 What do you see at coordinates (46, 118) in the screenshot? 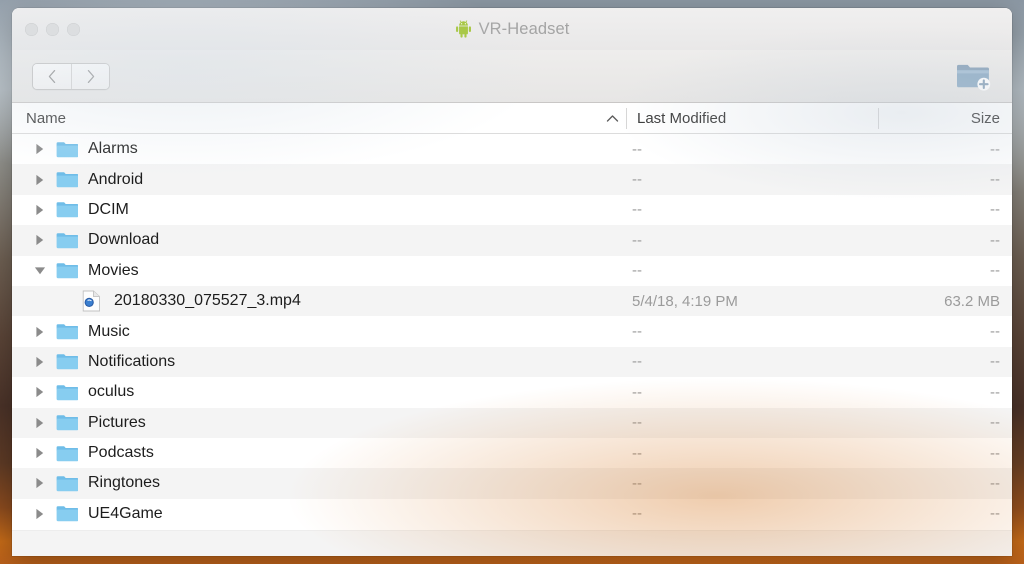
I see `column-header-name: Name` at bounding box center [46, 118].